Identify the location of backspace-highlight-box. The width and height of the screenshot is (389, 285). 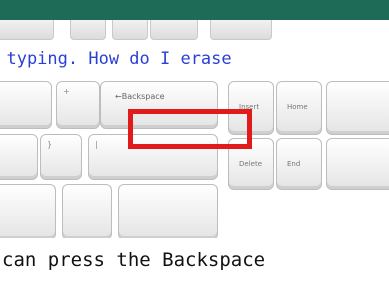
(190, 129).